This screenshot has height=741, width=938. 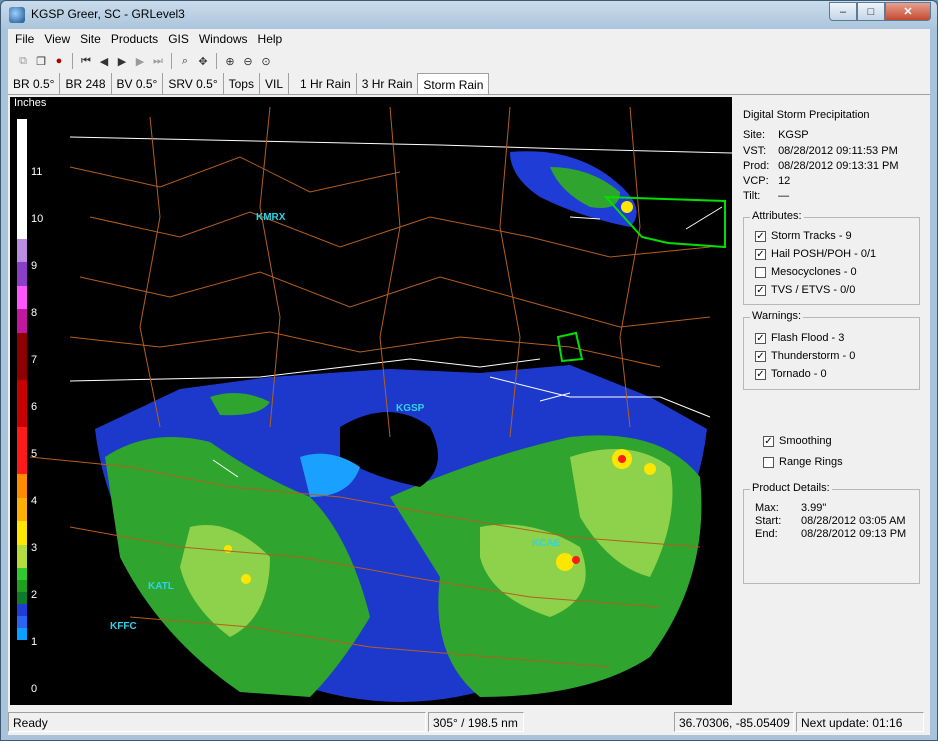 I want to click on menu-file: File, so click(x=24, y=39).